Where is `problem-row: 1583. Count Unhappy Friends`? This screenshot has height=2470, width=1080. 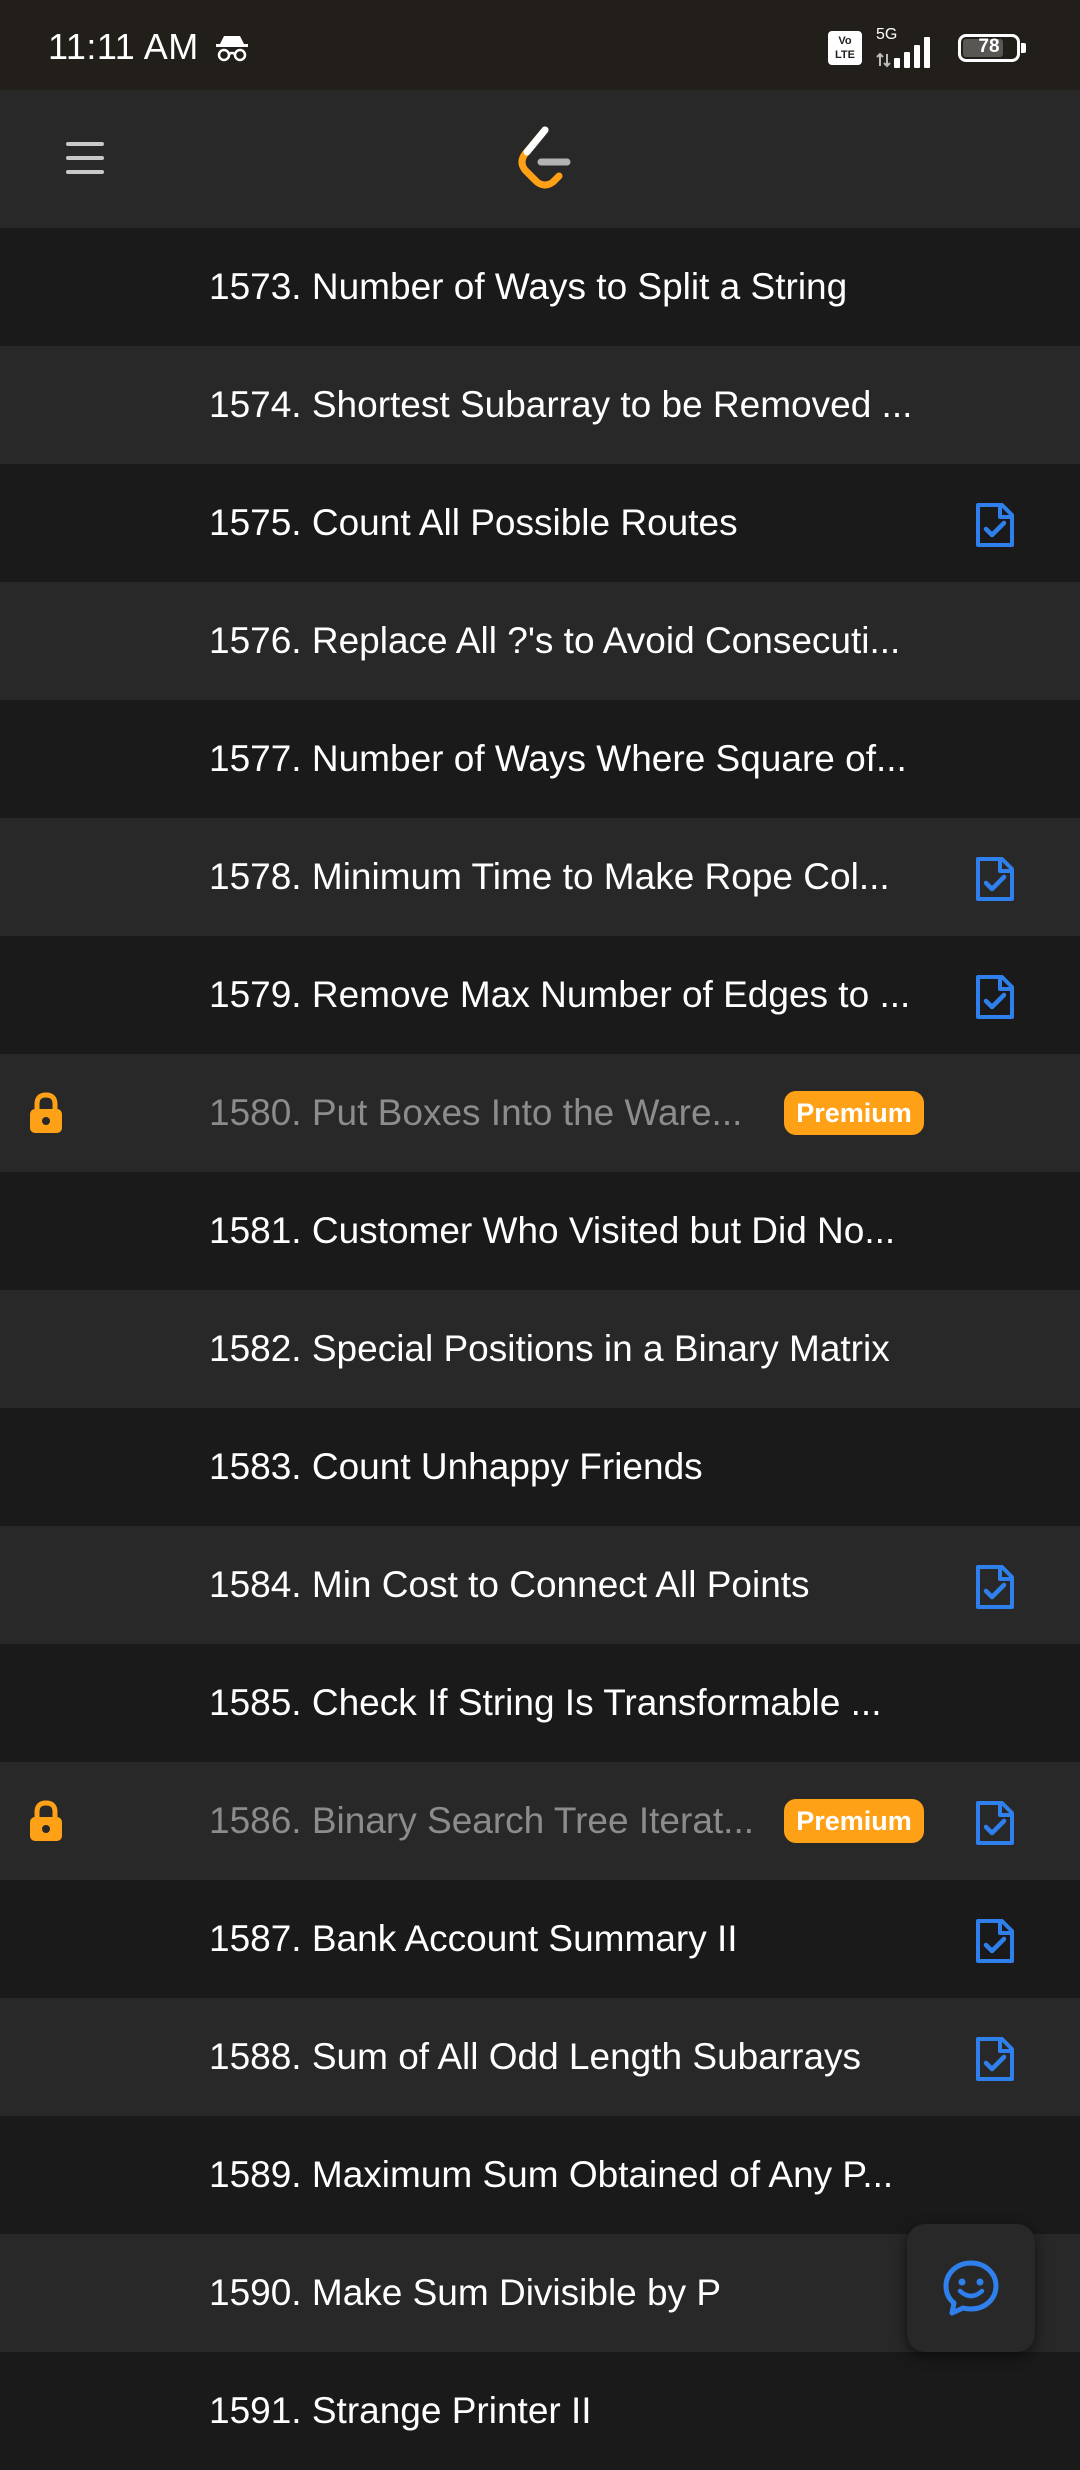
problem-row: 1583. Count Unhappy Friends is located at coordinates (540, 1467).